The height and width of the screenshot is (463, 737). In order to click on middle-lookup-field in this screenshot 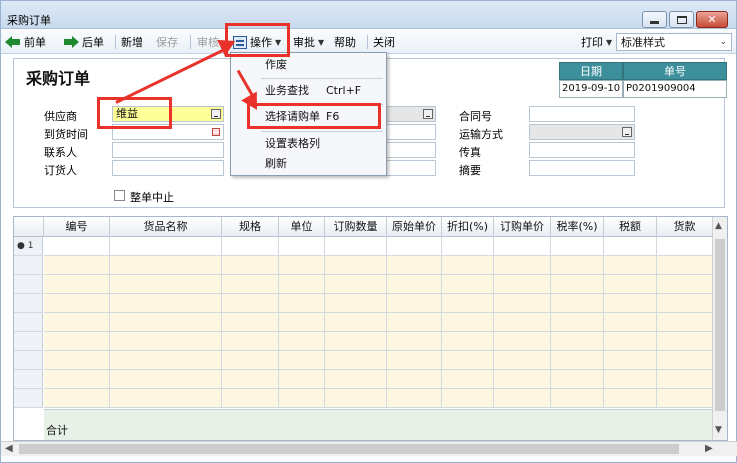, I will do `click(411, 114)`.